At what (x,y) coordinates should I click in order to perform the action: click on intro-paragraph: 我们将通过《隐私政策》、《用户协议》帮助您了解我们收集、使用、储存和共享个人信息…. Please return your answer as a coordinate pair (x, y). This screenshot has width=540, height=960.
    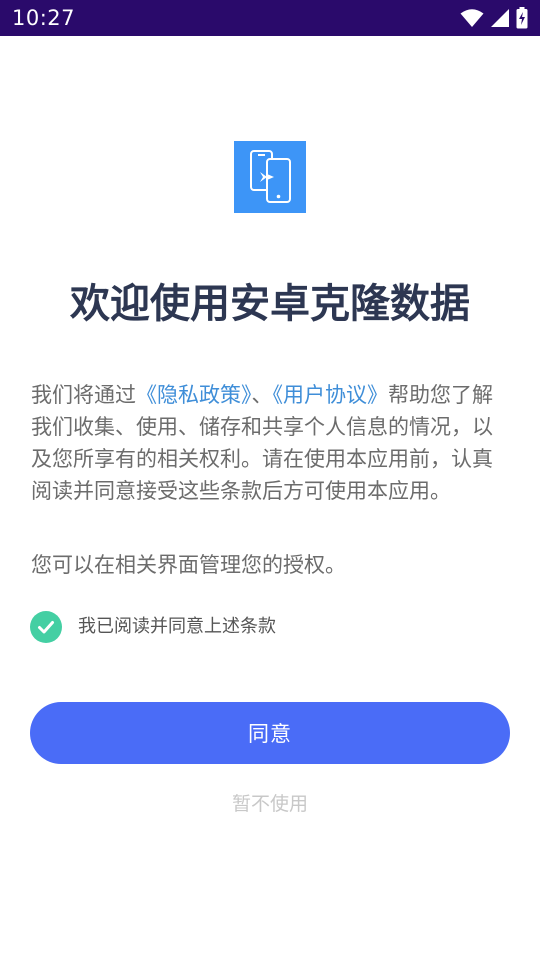
    Looking at the image, I should click on (271, 443).